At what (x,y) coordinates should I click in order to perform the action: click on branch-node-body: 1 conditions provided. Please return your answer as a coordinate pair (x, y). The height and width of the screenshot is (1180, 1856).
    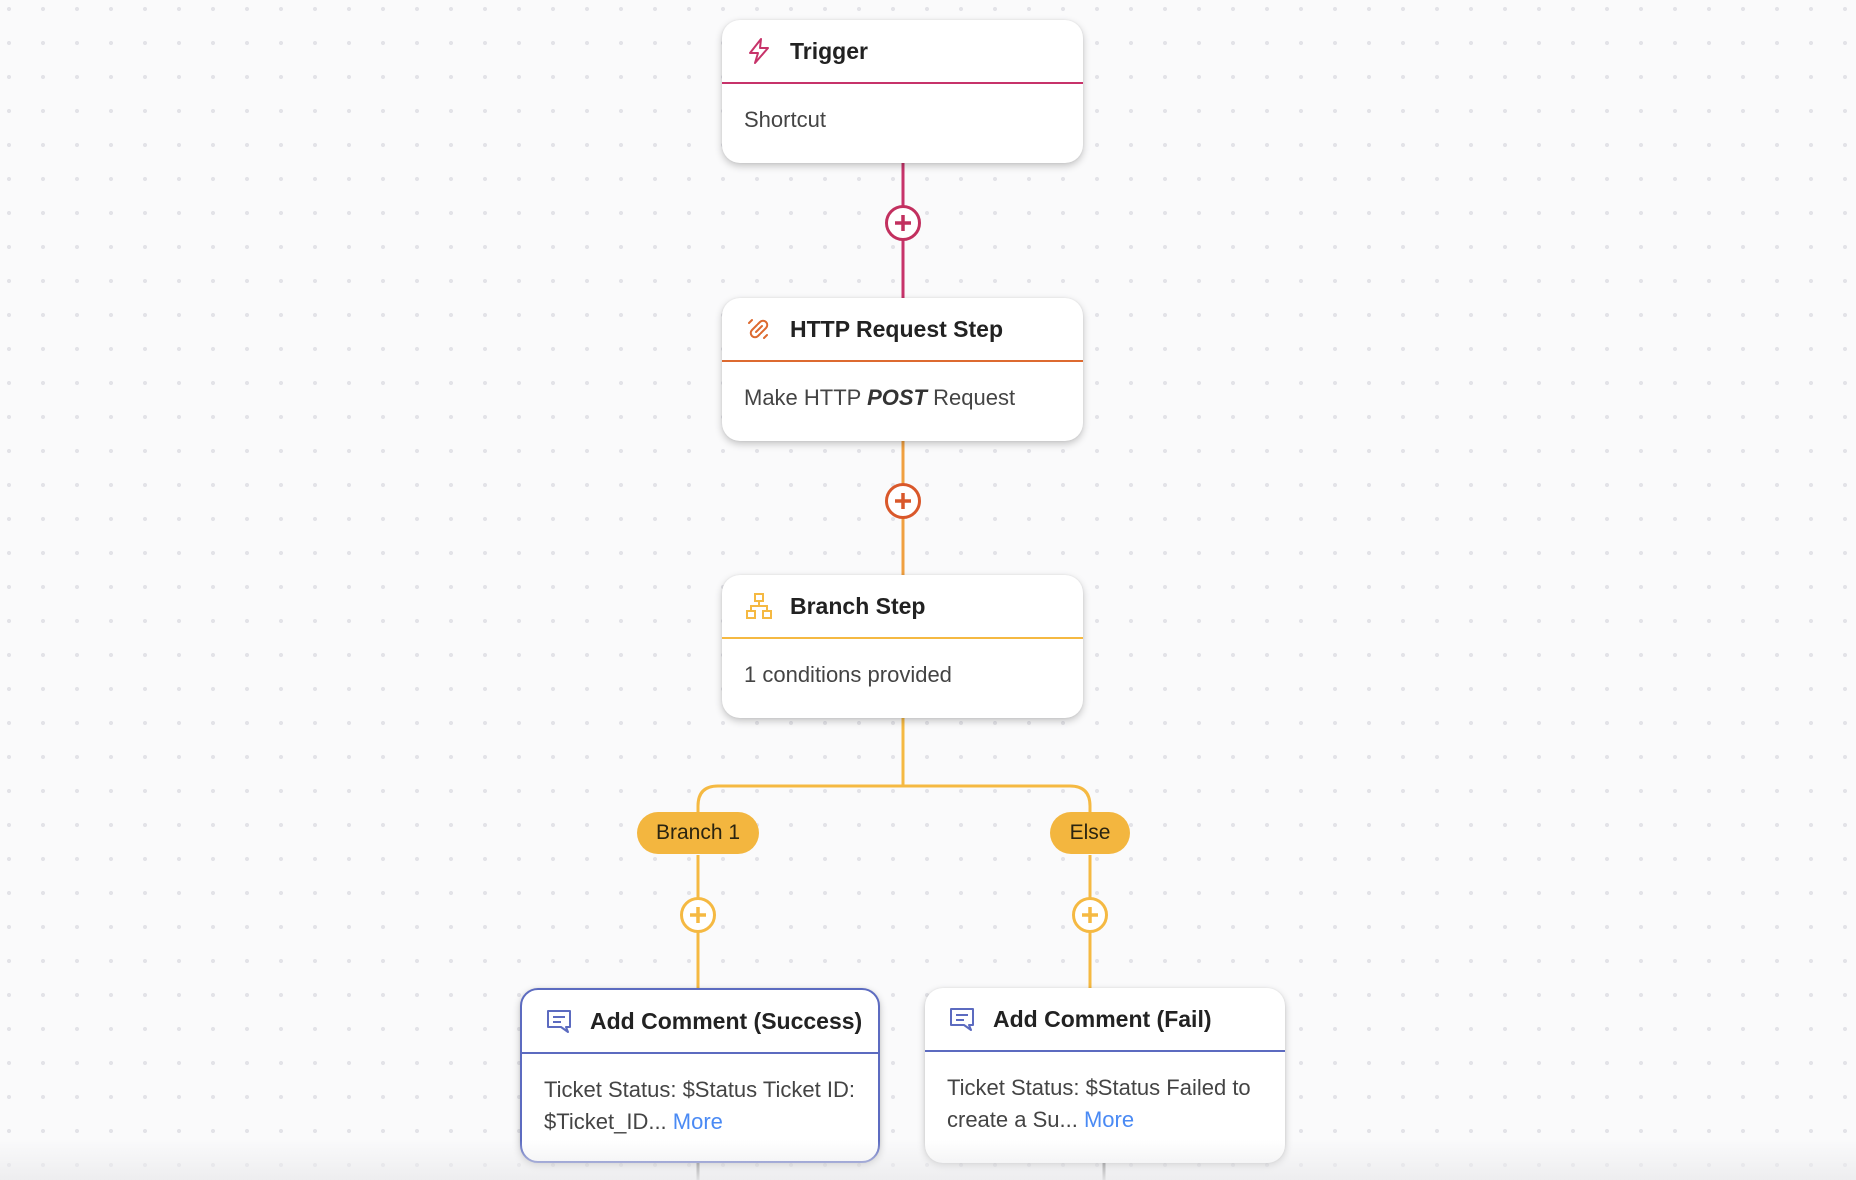
    Looking at the image, I should click on (848, 674).